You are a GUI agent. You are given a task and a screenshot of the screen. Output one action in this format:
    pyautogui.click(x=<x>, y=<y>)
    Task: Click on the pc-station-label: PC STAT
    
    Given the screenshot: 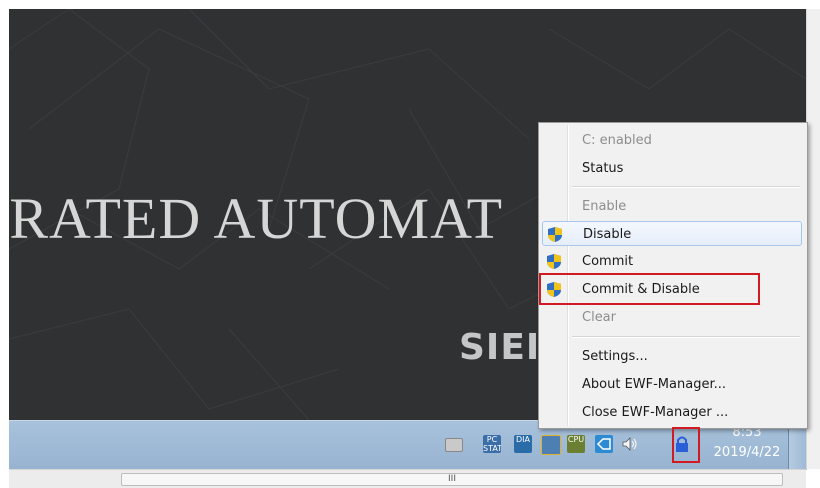 What is the action you would take?
    pyautogui.click(x=492, y=444)
    